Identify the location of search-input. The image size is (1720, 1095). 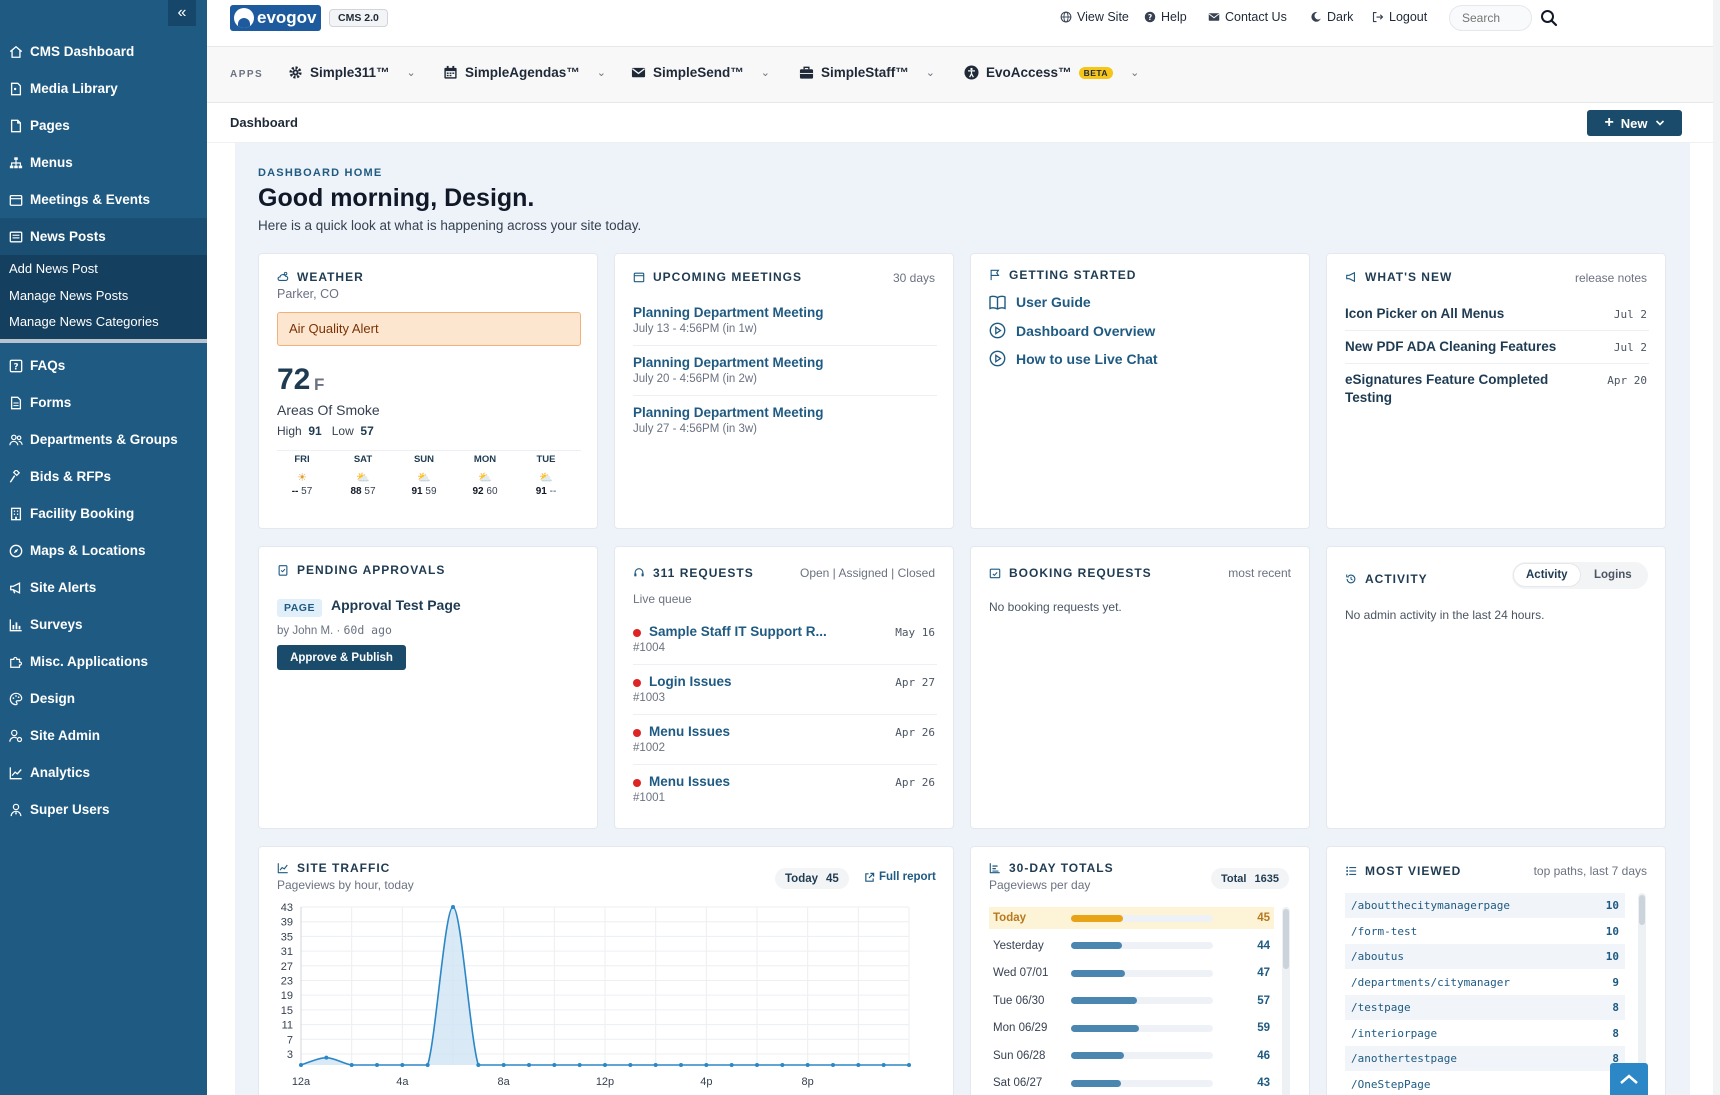
(1490, 18).